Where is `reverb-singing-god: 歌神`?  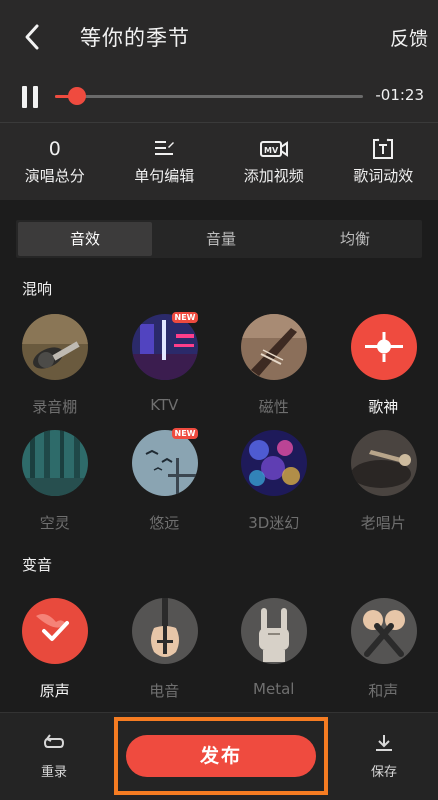 reverb-singing-god: 歌神 is located at coordinates (383, 369).